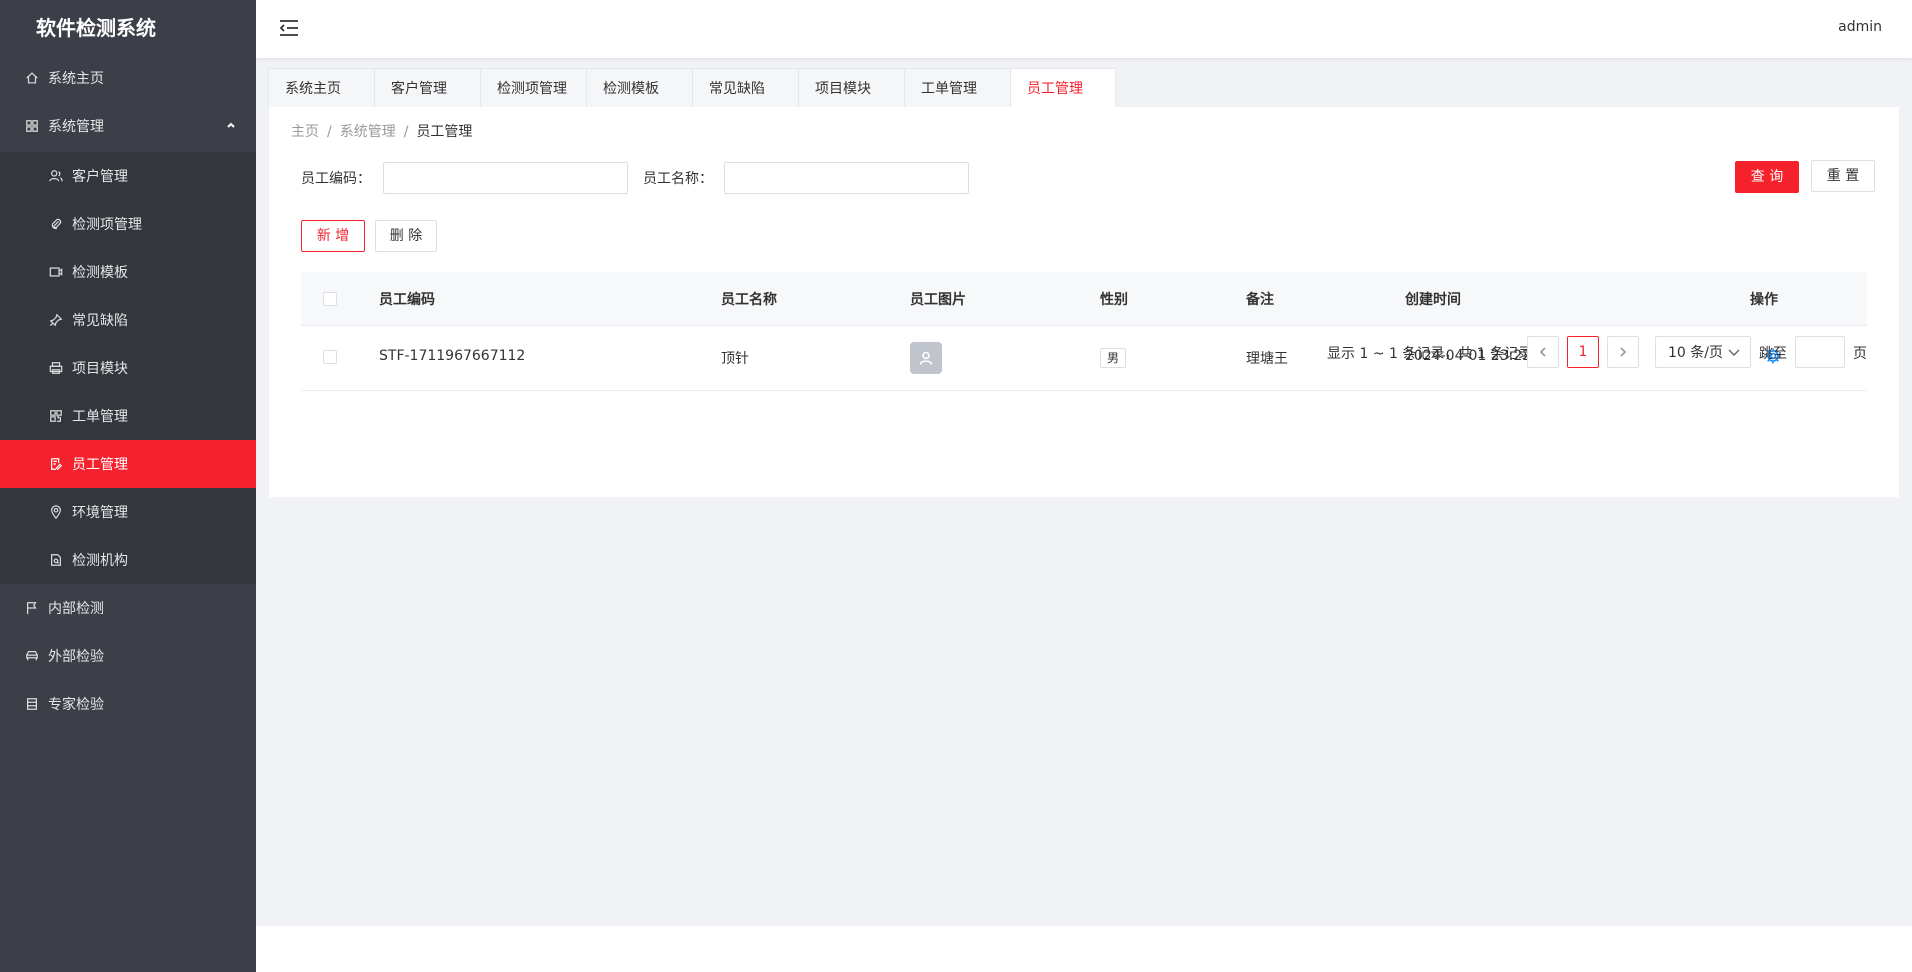 This screenshot has width=1912, height=972. Describe the element at coordinates (749, 300) in the screenshot. I see `header-name: 员工名称` at that location.